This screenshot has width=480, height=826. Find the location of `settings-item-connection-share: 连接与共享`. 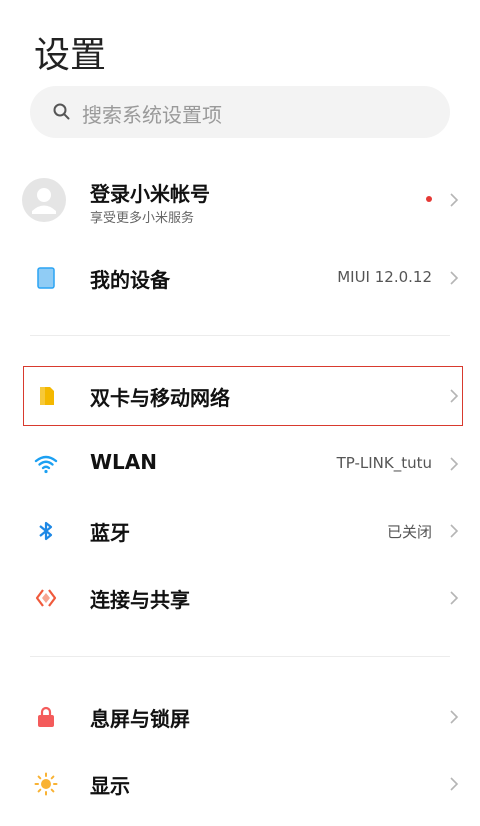

settings-item-connection-share: 连接与共享 is located at coordinates (240, 598).